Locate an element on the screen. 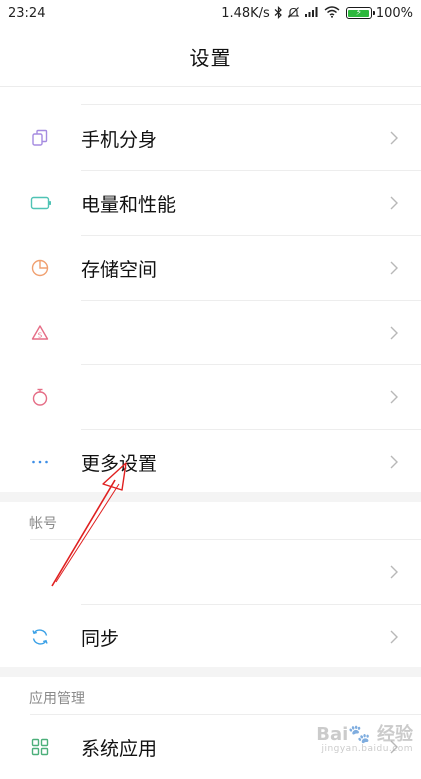 The image size is (421, 779). settings-item-label: 存储空间 is located at coordinates (119, 269).